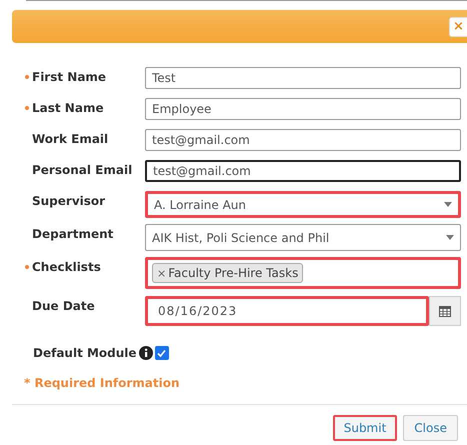 The height and width of the screenshot is (445, 467). What do you see at coordinates (66, 267) in the screenshot?
I see `field-label: Checklists` at bounding box center [66, 267].